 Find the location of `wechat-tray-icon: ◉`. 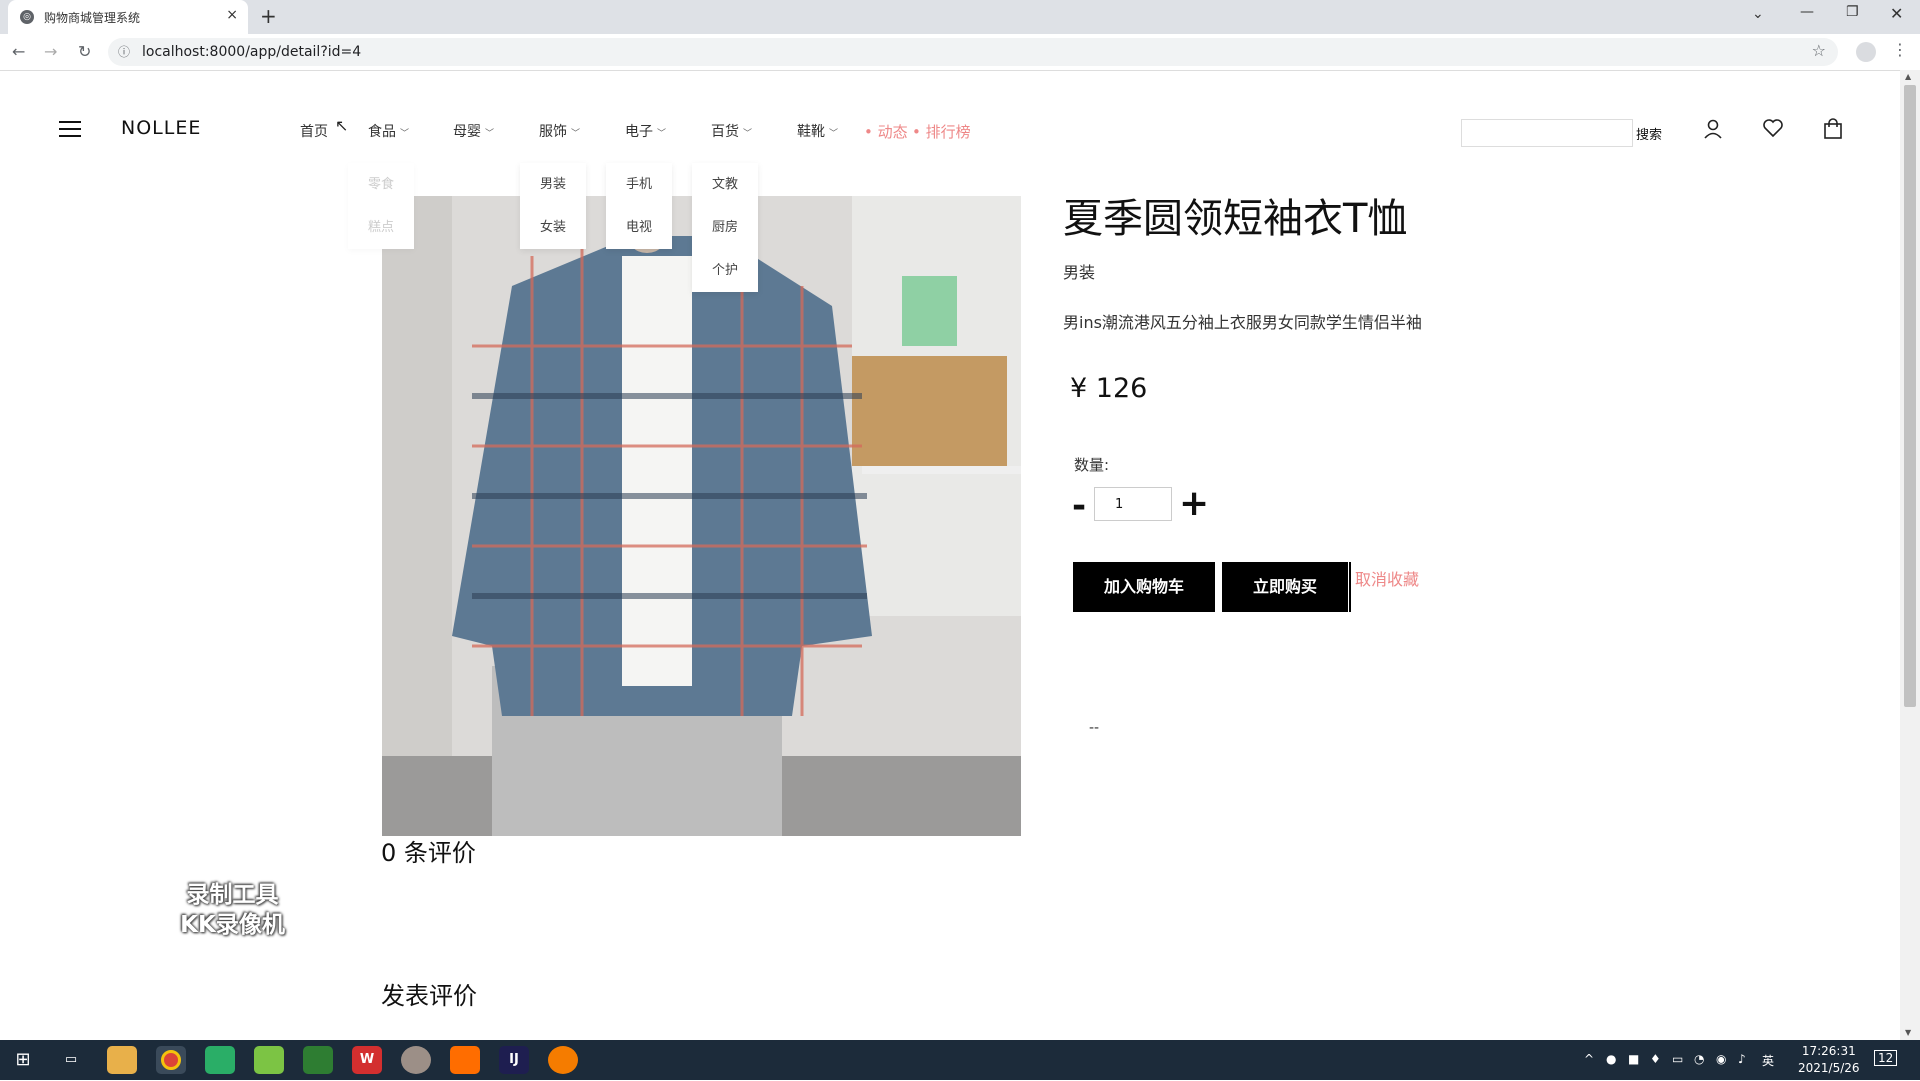

wechat-tray-icon: ◉ is located at coordinates (1721, 1059).